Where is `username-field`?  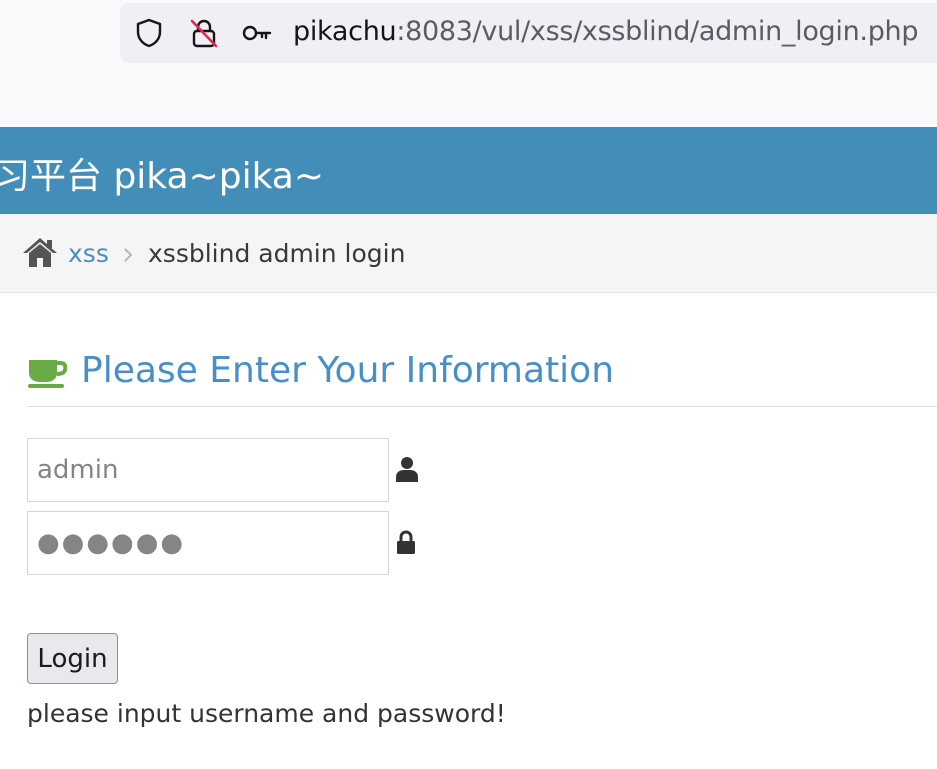 username-field is located at coordinates (208, 470).